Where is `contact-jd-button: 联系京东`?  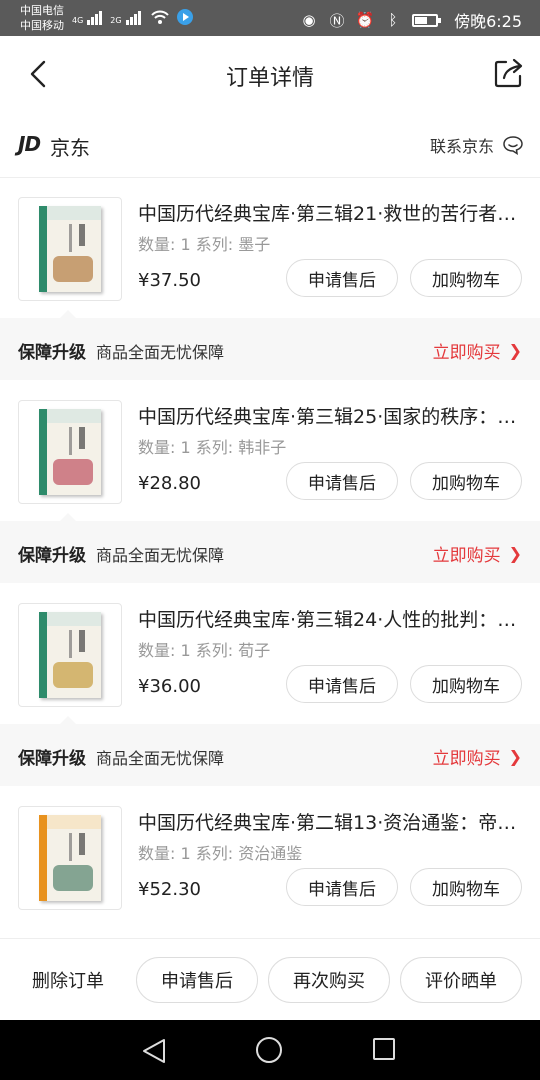
contact-jd-button: 联系京东 is located at coordinates (477, 145).